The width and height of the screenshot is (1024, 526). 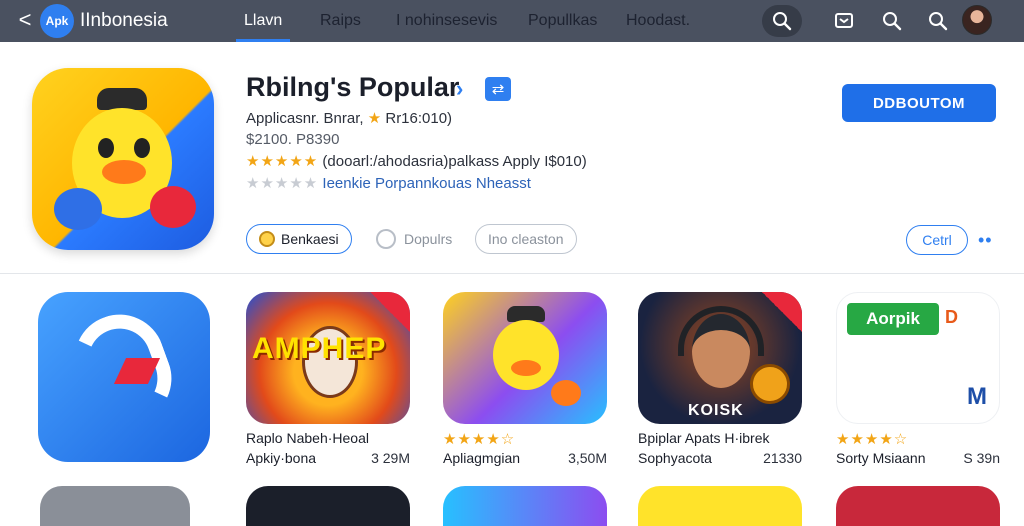 What do you see at coordinates (390, 458) in the screenshot?
I see `app-size: 3 29M` at bounding box center [390, 458].